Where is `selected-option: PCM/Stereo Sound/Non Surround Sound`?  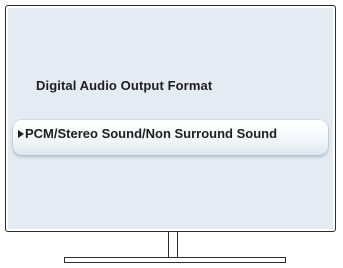
selected-option: PCM/Stereo Sound/Non Surround Sound is located at coordinates (147, 133).